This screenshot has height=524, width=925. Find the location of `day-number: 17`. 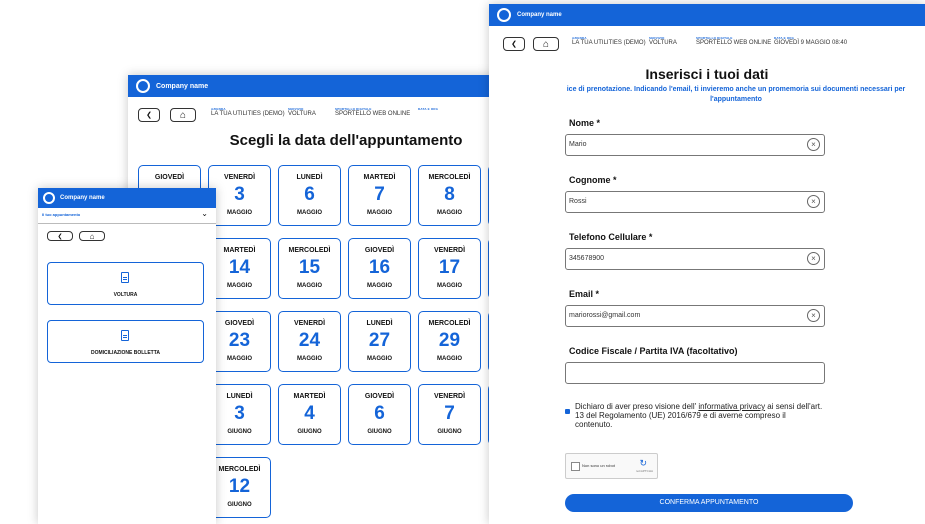

day-number: 17 is located at coordinates (449, 267).